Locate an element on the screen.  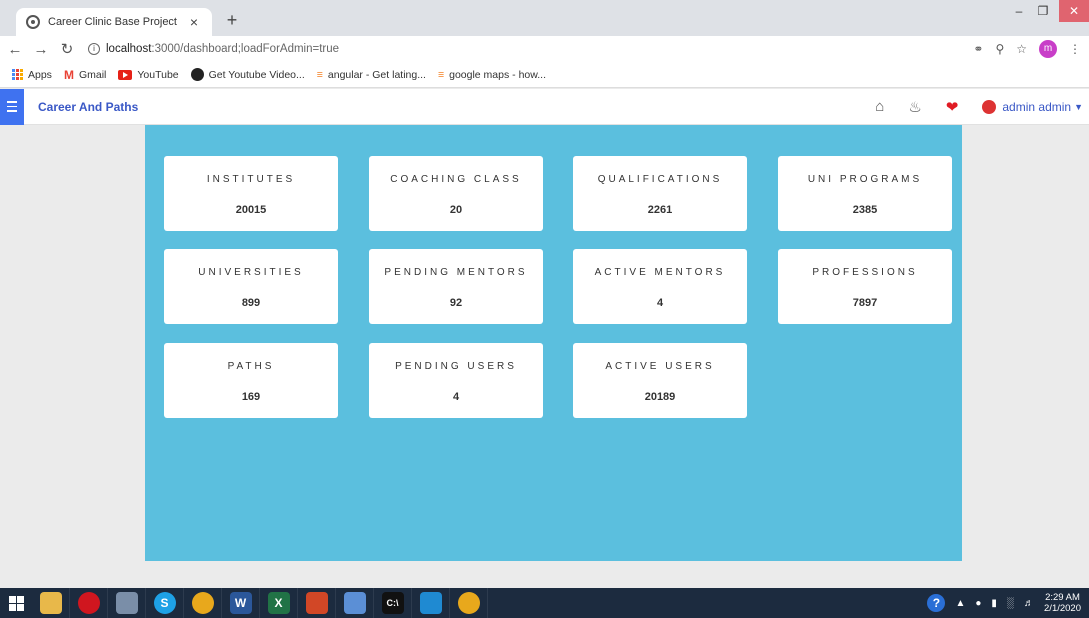
minimize-icon: – is located at coordinates (1019, 11).